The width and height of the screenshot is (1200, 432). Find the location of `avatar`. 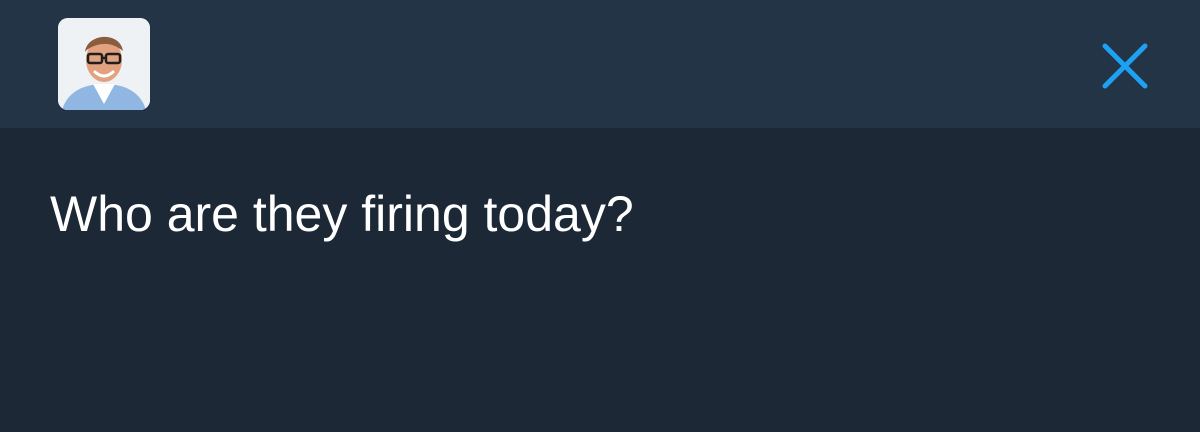

avatar is located at coordinates (104, 64).